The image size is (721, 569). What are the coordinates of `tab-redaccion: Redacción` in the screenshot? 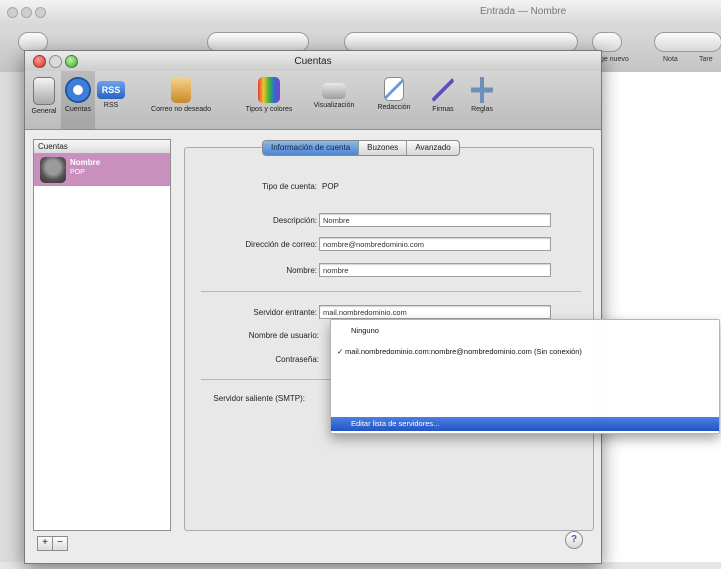 It's located at (394, 100).